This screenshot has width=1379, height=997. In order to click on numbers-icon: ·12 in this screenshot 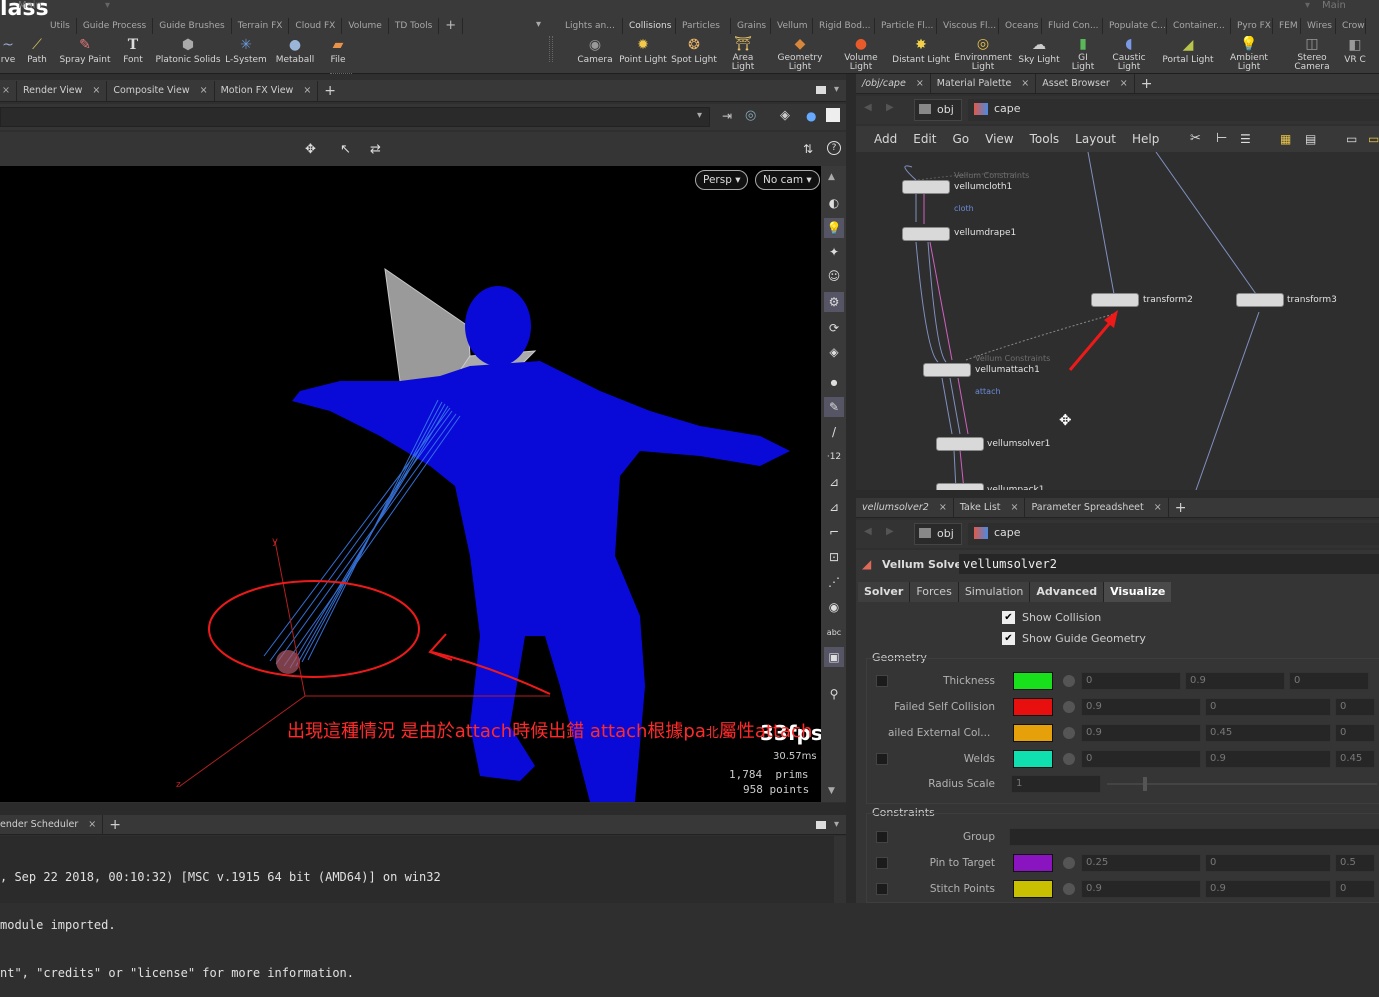, I will do `click(834, 457)`.